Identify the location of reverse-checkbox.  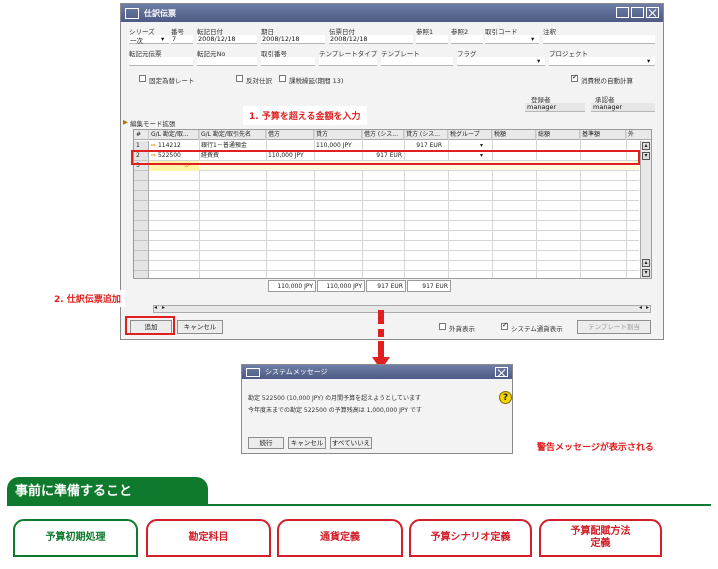
(239, 78).